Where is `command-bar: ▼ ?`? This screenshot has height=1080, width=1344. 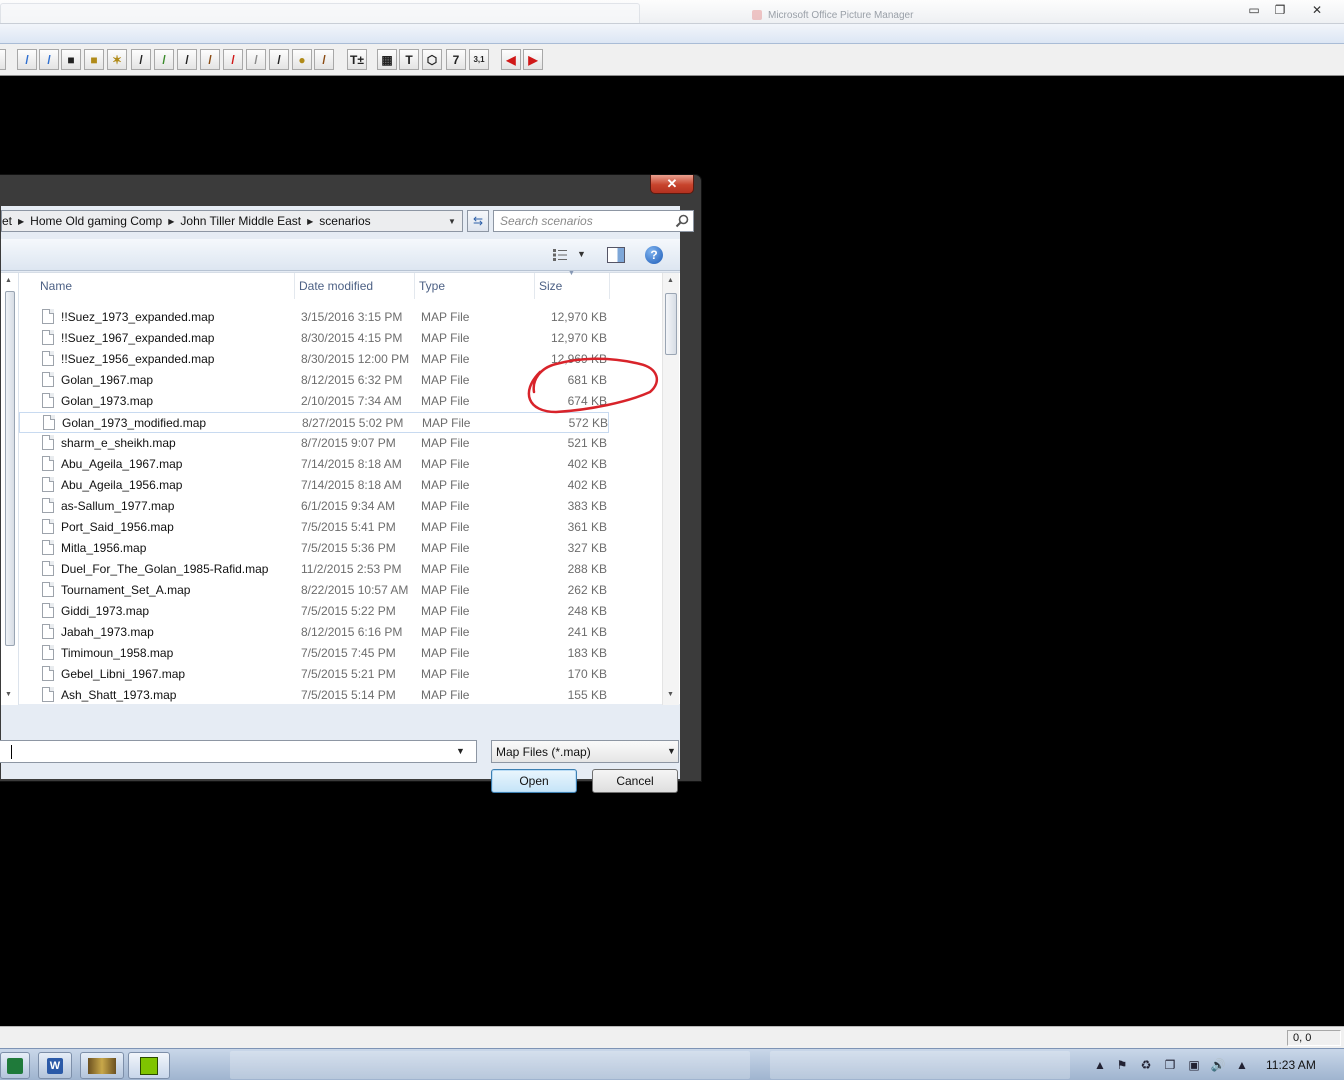 command-bar: ▼ ? is located at coordinates (340, 255).